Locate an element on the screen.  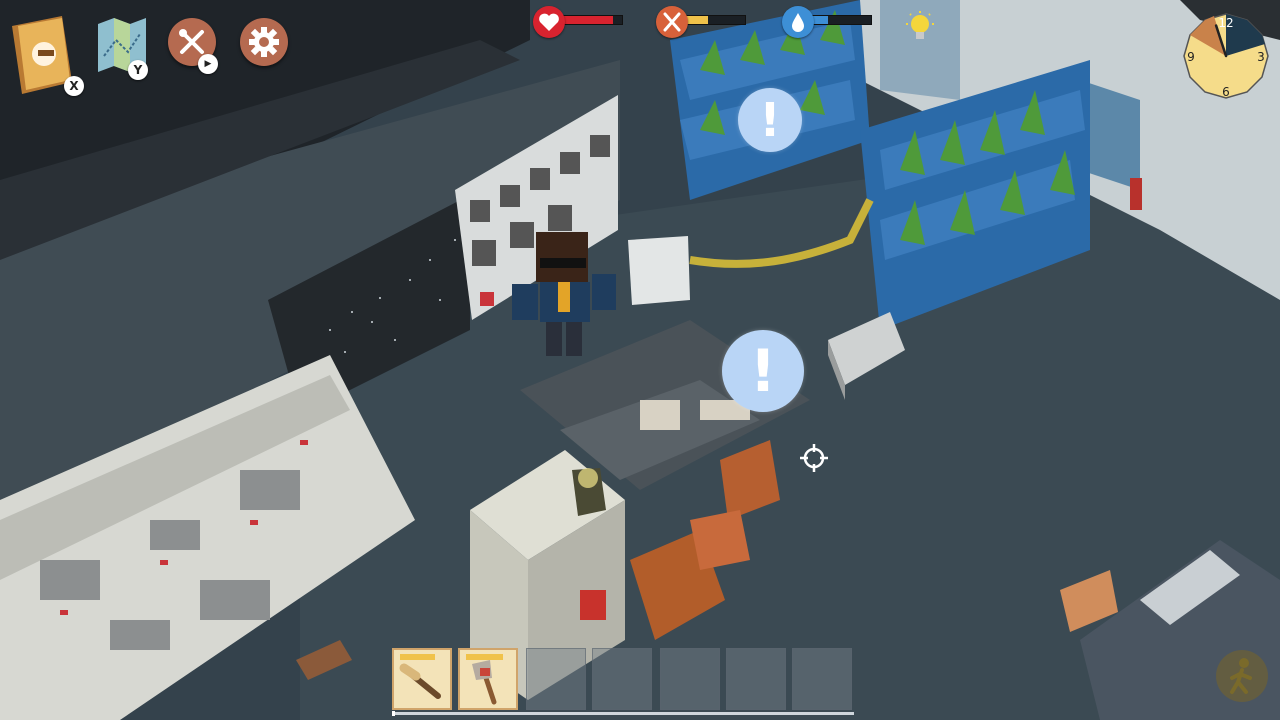
heart-icon is located at coordinates (549, 22).